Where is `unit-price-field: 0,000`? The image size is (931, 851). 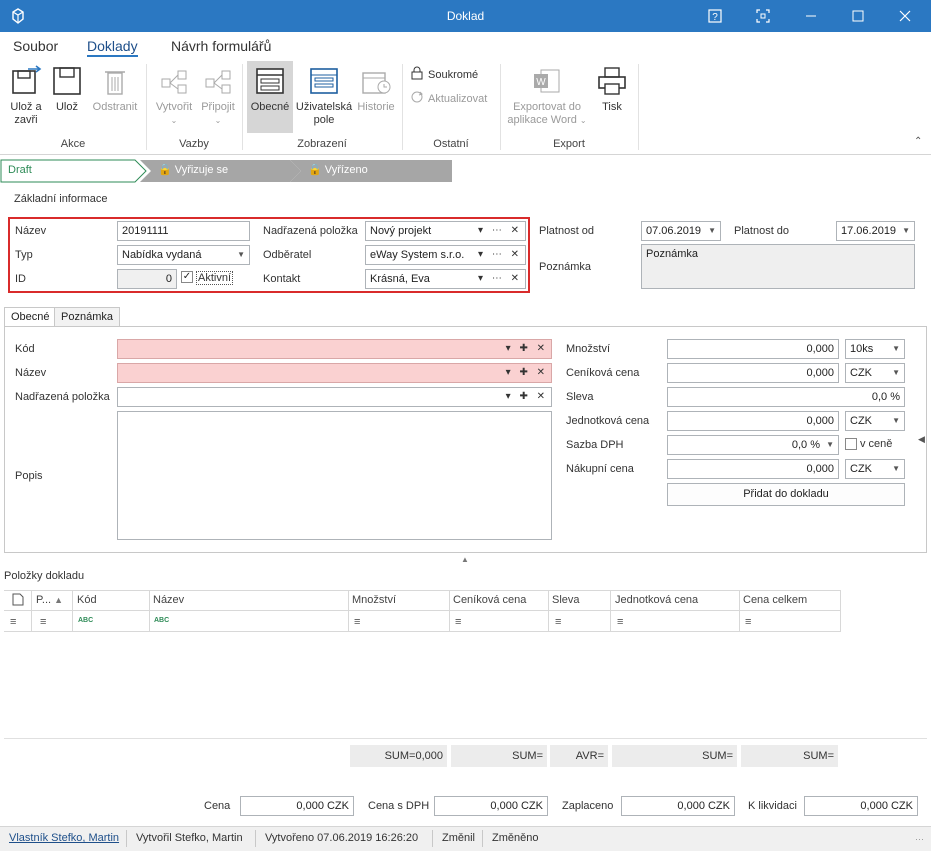
unit-price-field: 0,000 is located at coordinates (753, 421).